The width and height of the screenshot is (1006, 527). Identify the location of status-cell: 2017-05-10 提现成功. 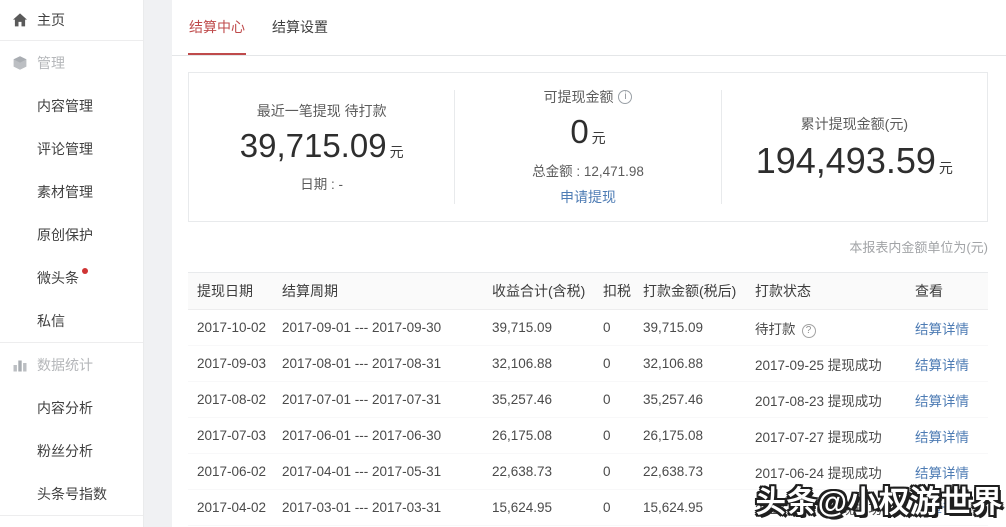
(835, 507).